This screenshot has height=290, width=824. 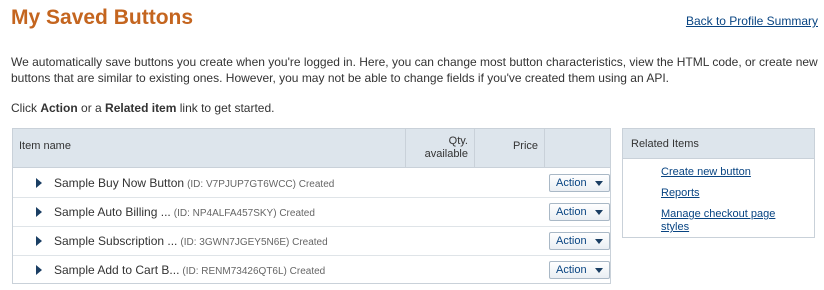 I want to click on instruction-post: link to get started., so click(x=225, y=108).